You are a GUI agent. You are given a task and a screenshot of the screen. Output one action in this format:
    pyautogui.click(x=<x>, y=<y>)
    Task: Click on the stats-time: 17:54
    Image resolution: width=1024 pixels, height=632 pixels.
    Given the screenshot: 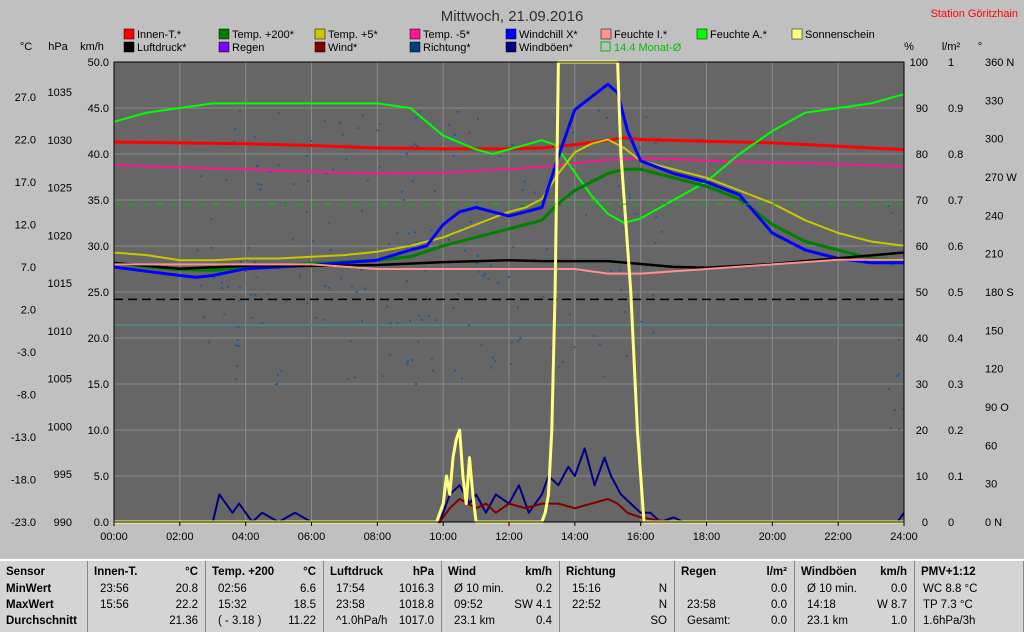 What is the action you would take?
    pyautogui.click(x=350, y=589)
    